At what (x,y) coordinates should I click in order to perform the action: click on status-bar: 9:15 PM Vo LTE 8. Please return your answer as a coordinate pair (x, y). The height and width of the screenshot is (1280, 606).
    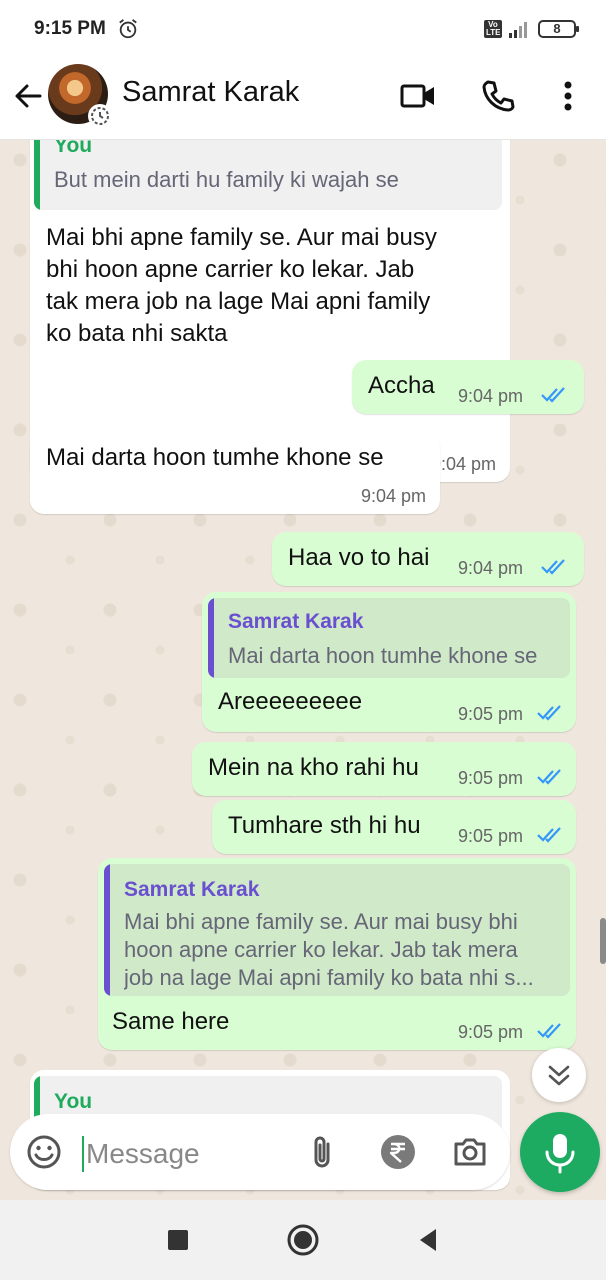
    Looking at the image, I should click on (303, 29).